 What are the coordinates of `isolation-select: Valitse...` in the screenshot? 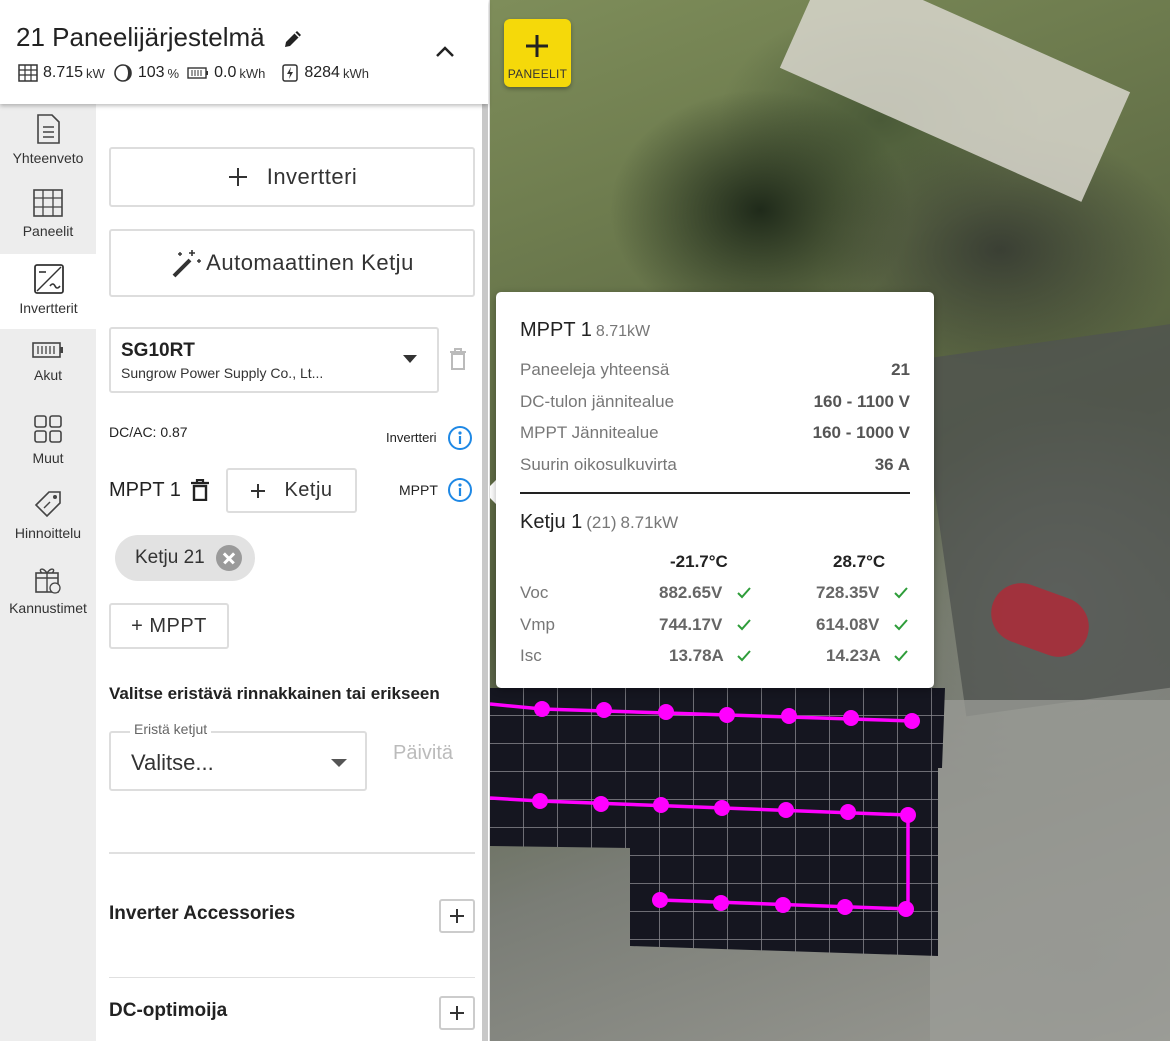 It's located at (238, 761).